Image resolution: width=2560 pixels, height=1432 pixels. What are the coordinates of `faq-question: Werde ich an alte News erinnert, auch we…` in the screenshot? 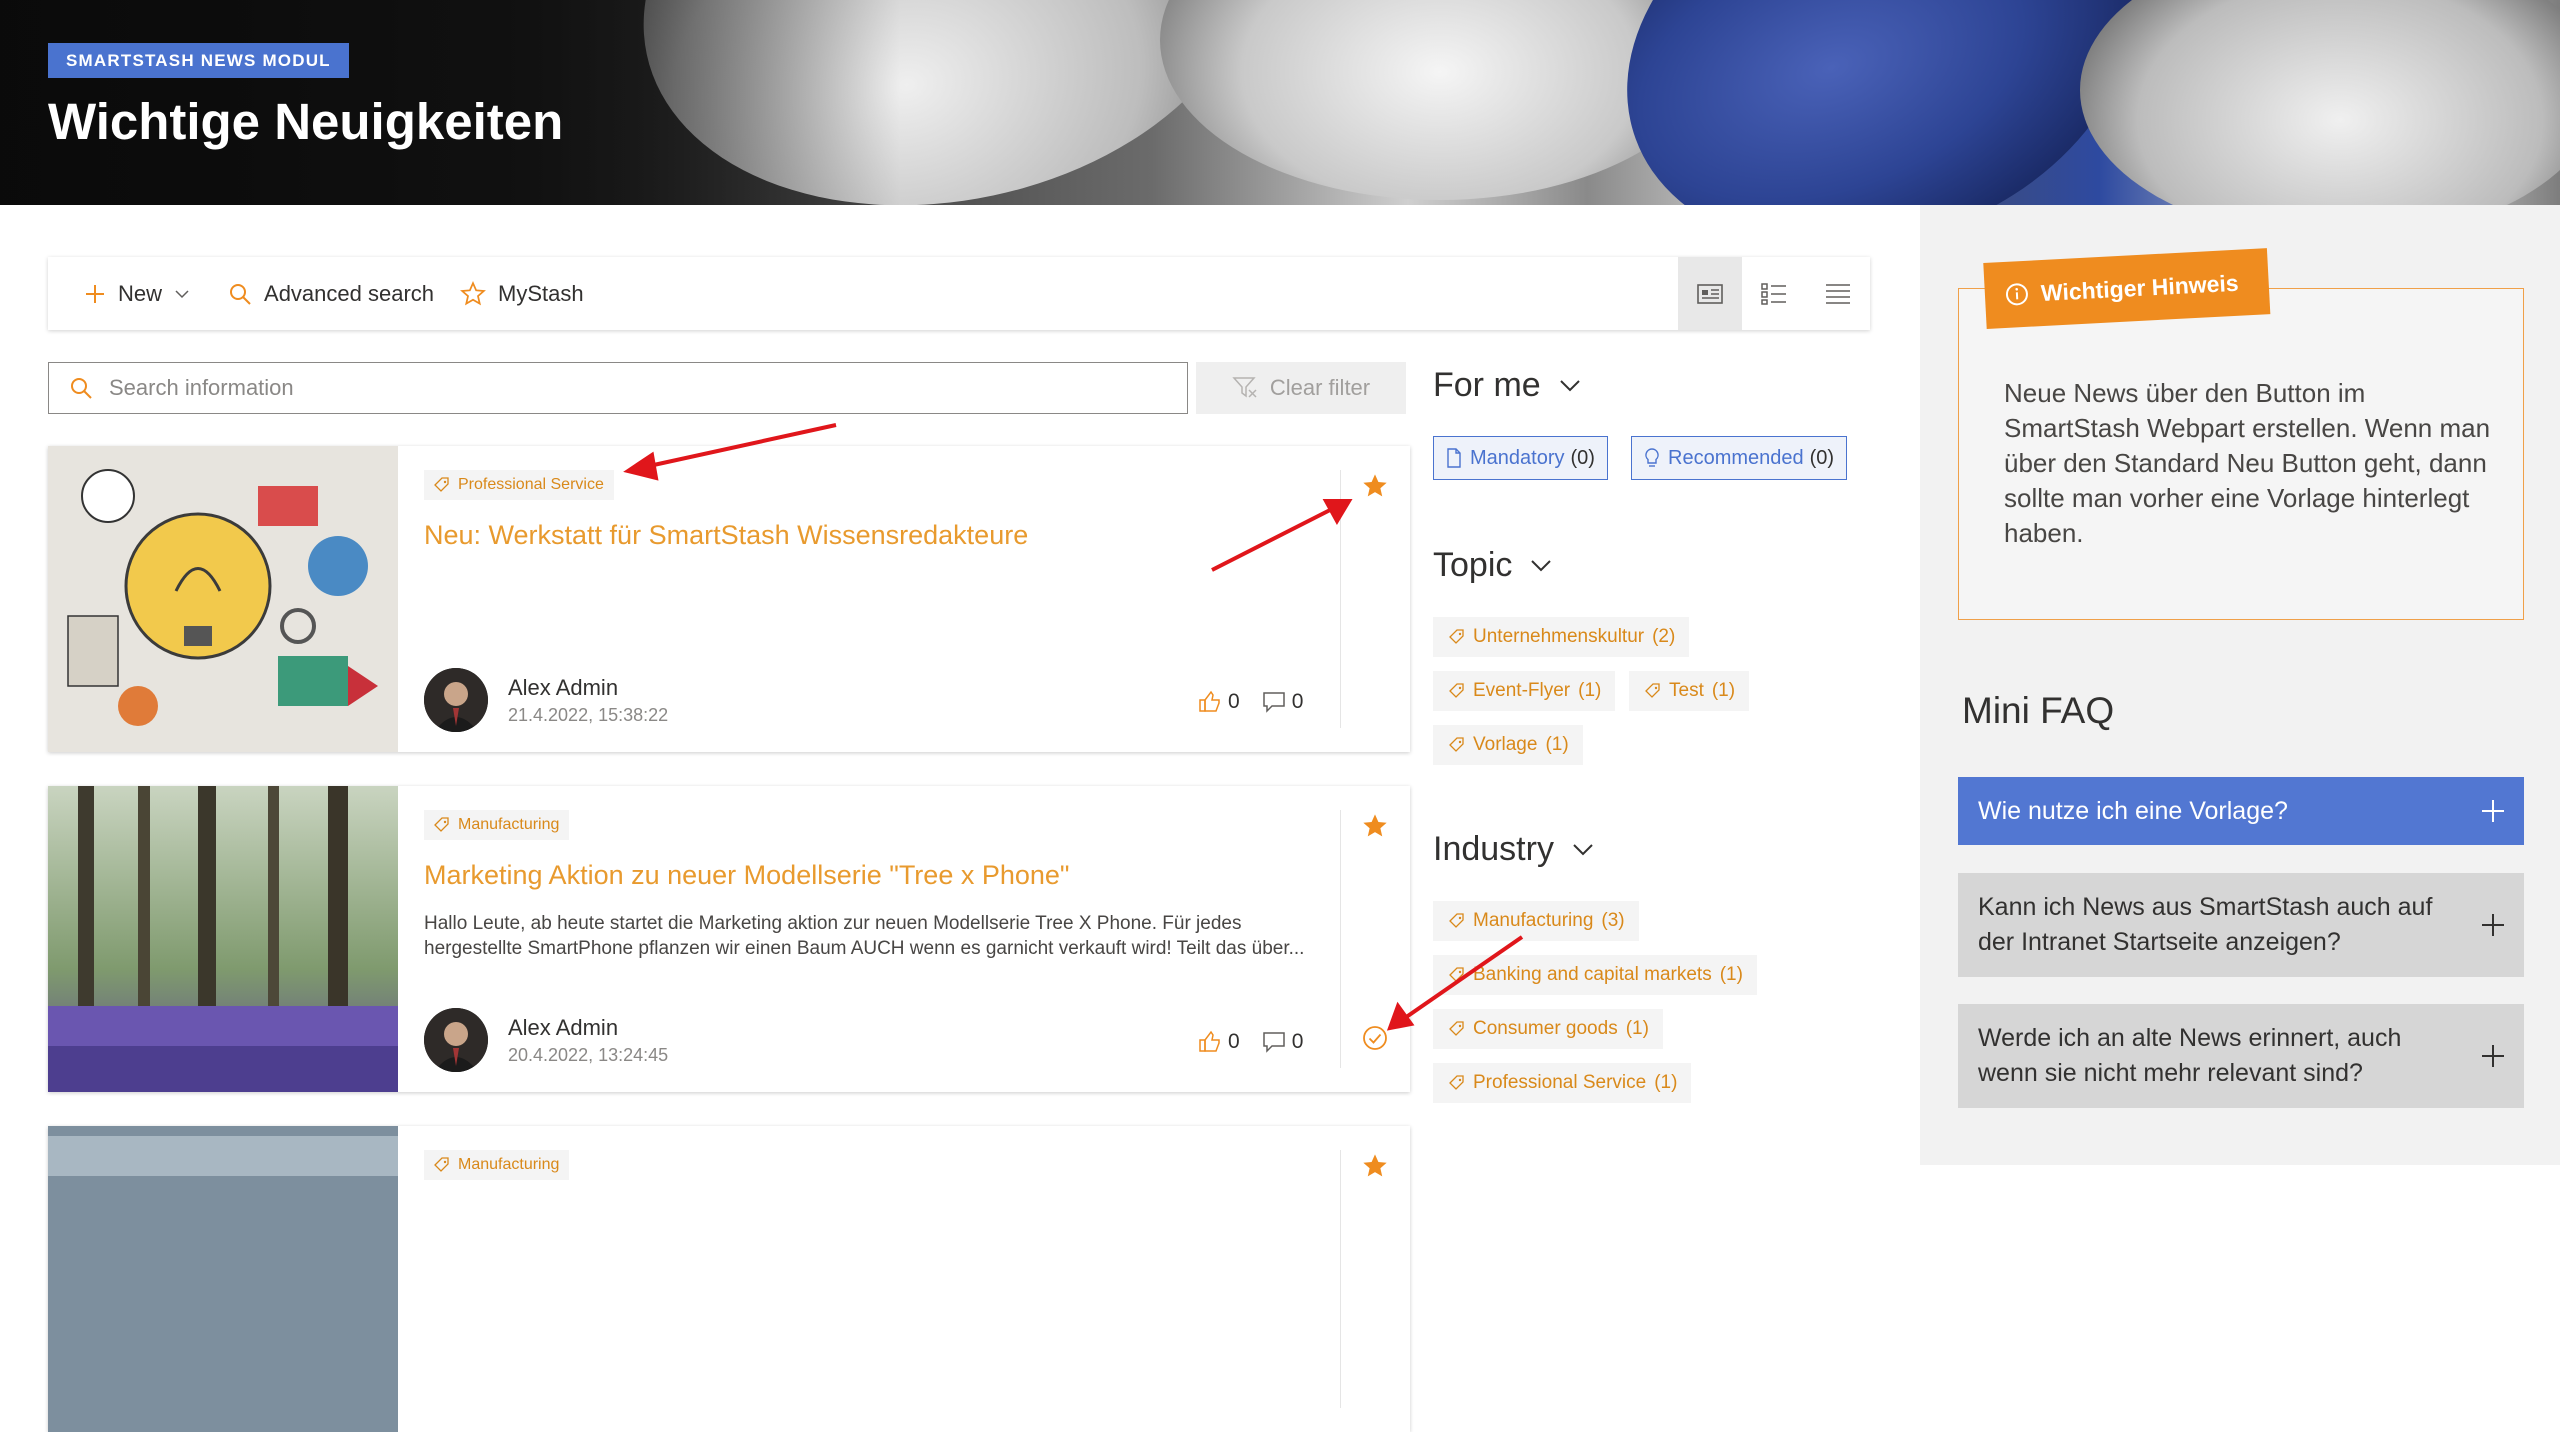 It's located at (2190, 1055).